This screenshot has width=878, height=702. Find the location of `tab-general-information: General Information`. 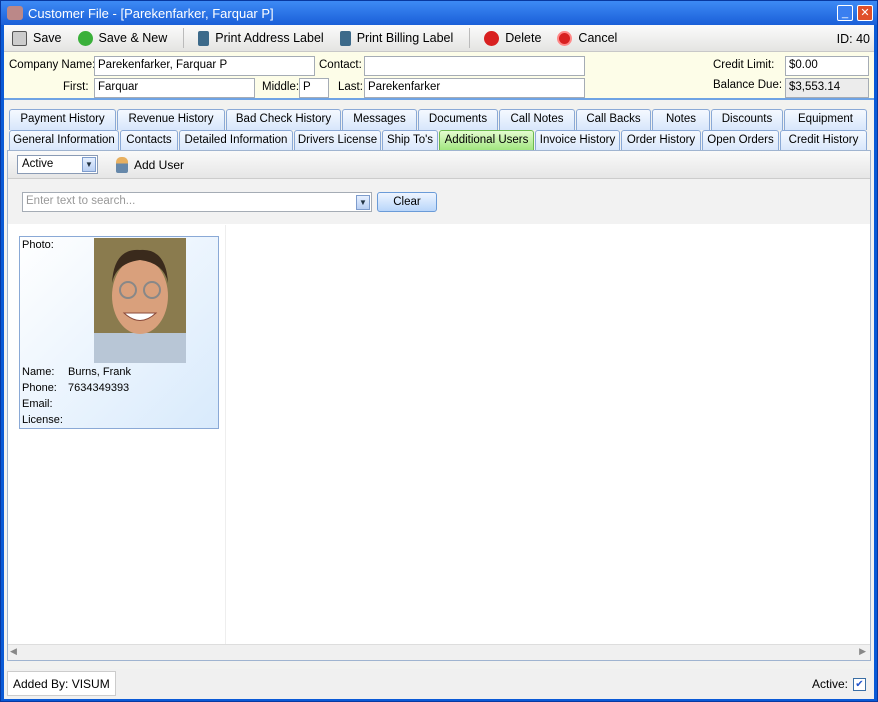

tab-general-information: General Information is located at coordinates (64, 140).